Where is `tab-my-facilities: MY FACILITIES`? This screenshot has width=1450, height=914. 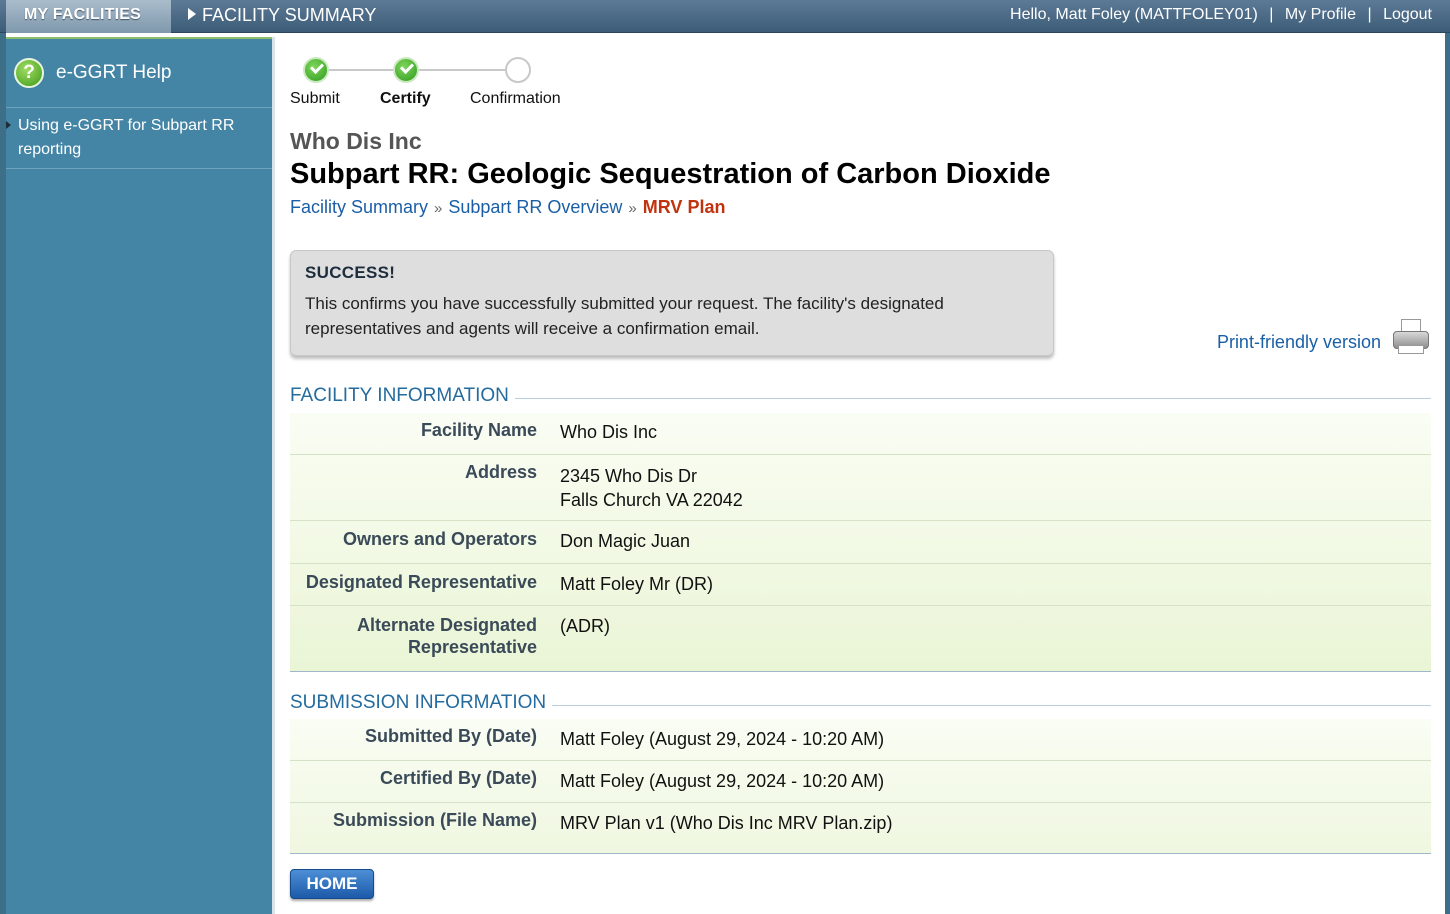 tab-my-facilities: MY FACILITIES is located at coordinates (88, 16).